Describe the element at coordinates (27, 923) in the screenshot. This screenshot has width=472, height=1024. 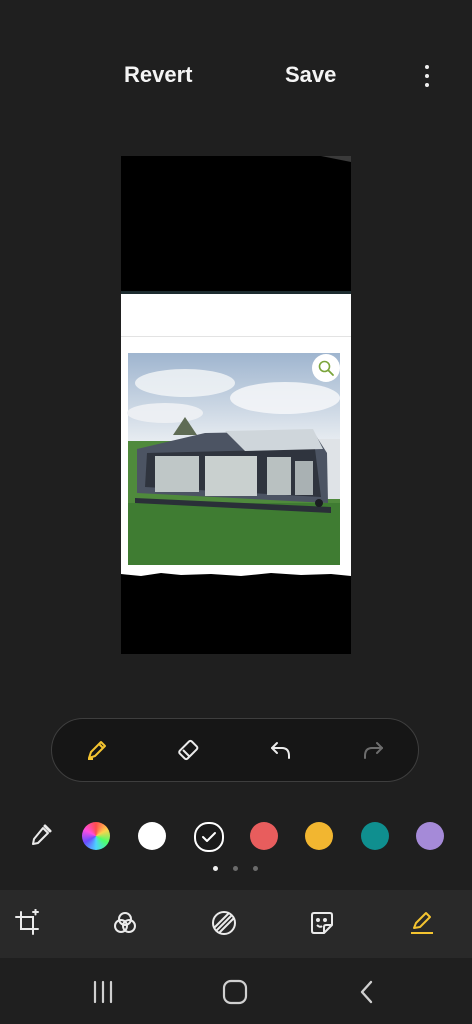
I see `crop-rotate-icon` at that location.